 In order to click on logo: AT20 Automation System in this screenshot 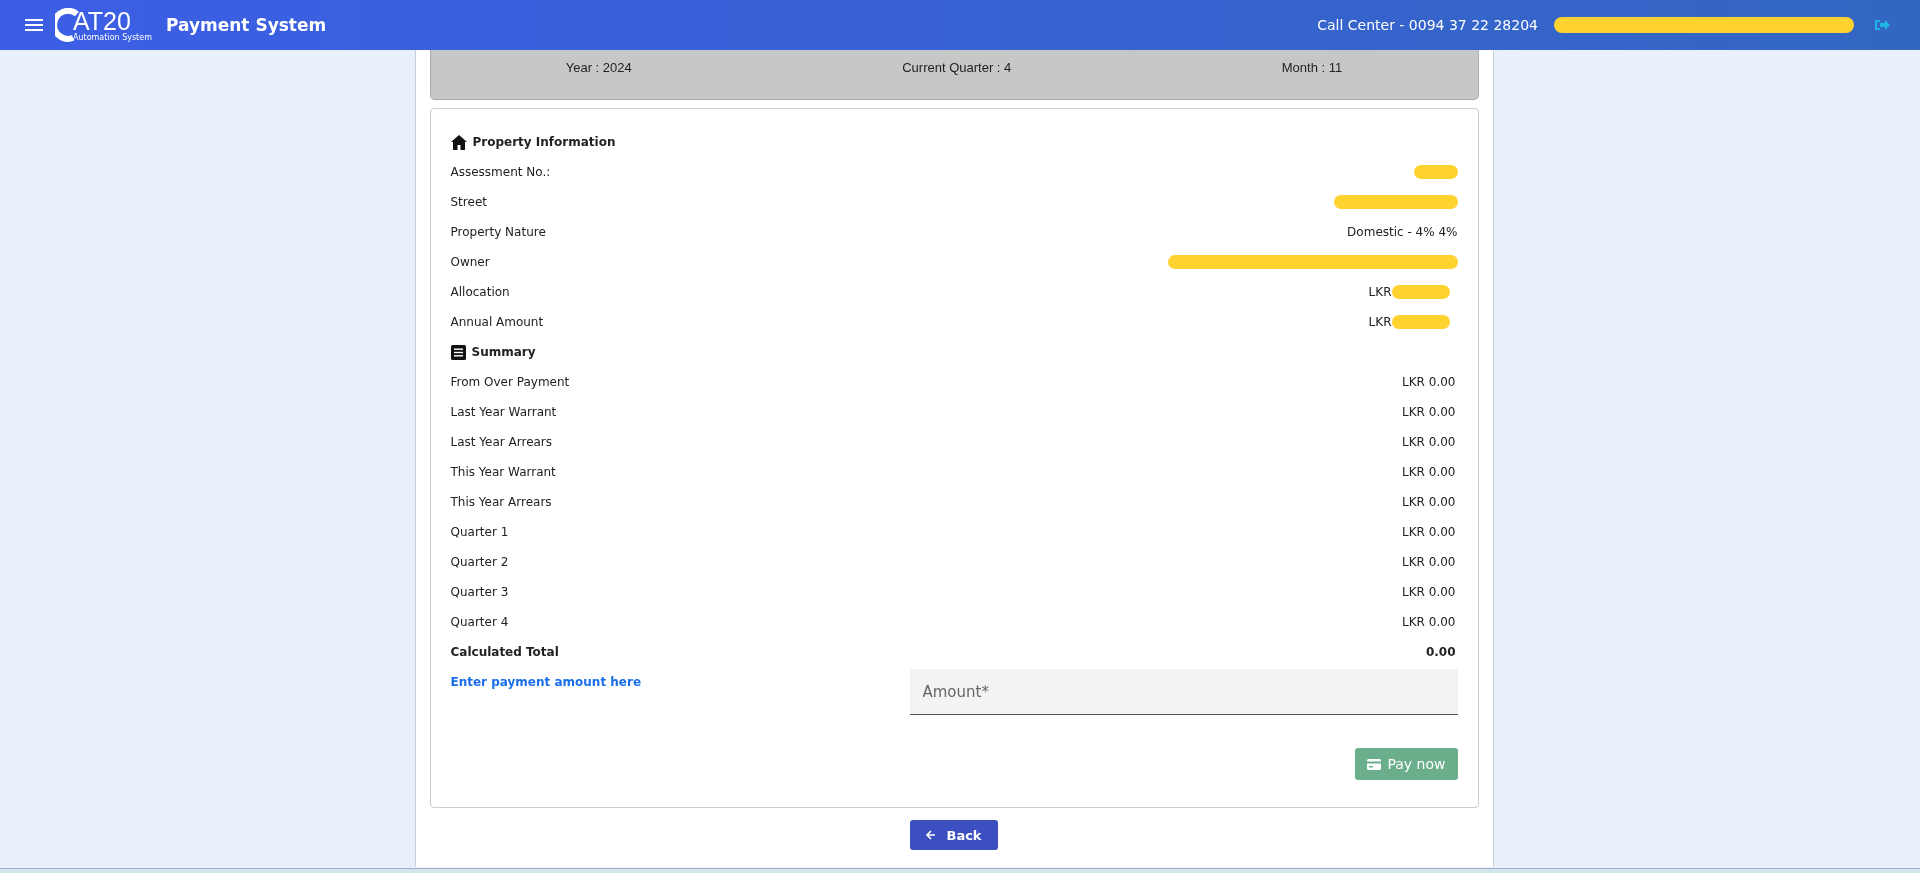, I will do `click(103, 25)`.